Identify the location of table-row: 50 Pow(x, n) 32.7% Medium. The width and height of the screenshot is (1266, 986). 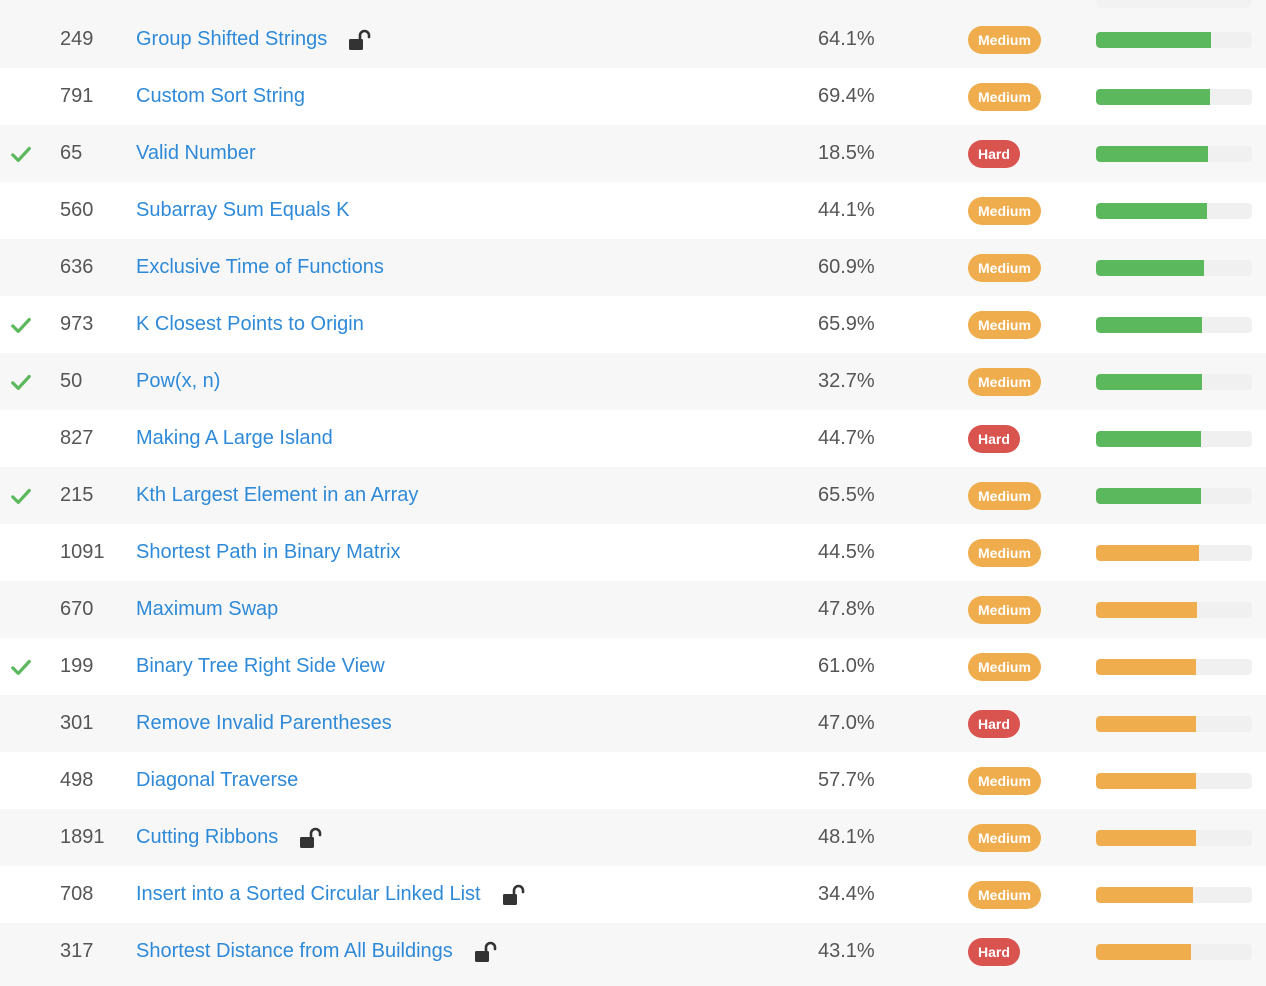
(633, 381).